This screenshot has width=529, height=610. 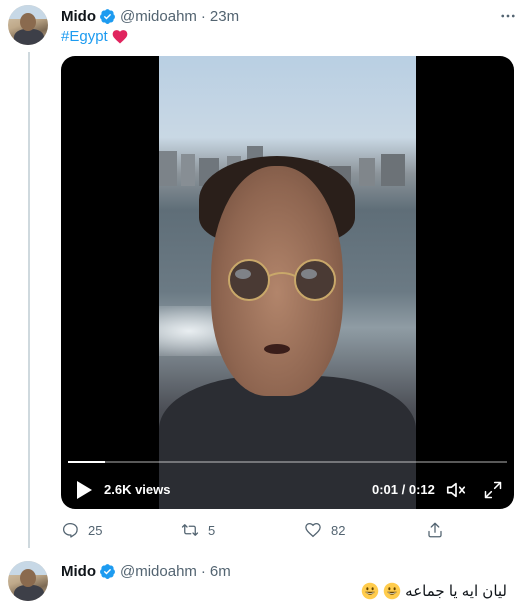 I want to click on author-name: Mido, so click(x=78, y=16).